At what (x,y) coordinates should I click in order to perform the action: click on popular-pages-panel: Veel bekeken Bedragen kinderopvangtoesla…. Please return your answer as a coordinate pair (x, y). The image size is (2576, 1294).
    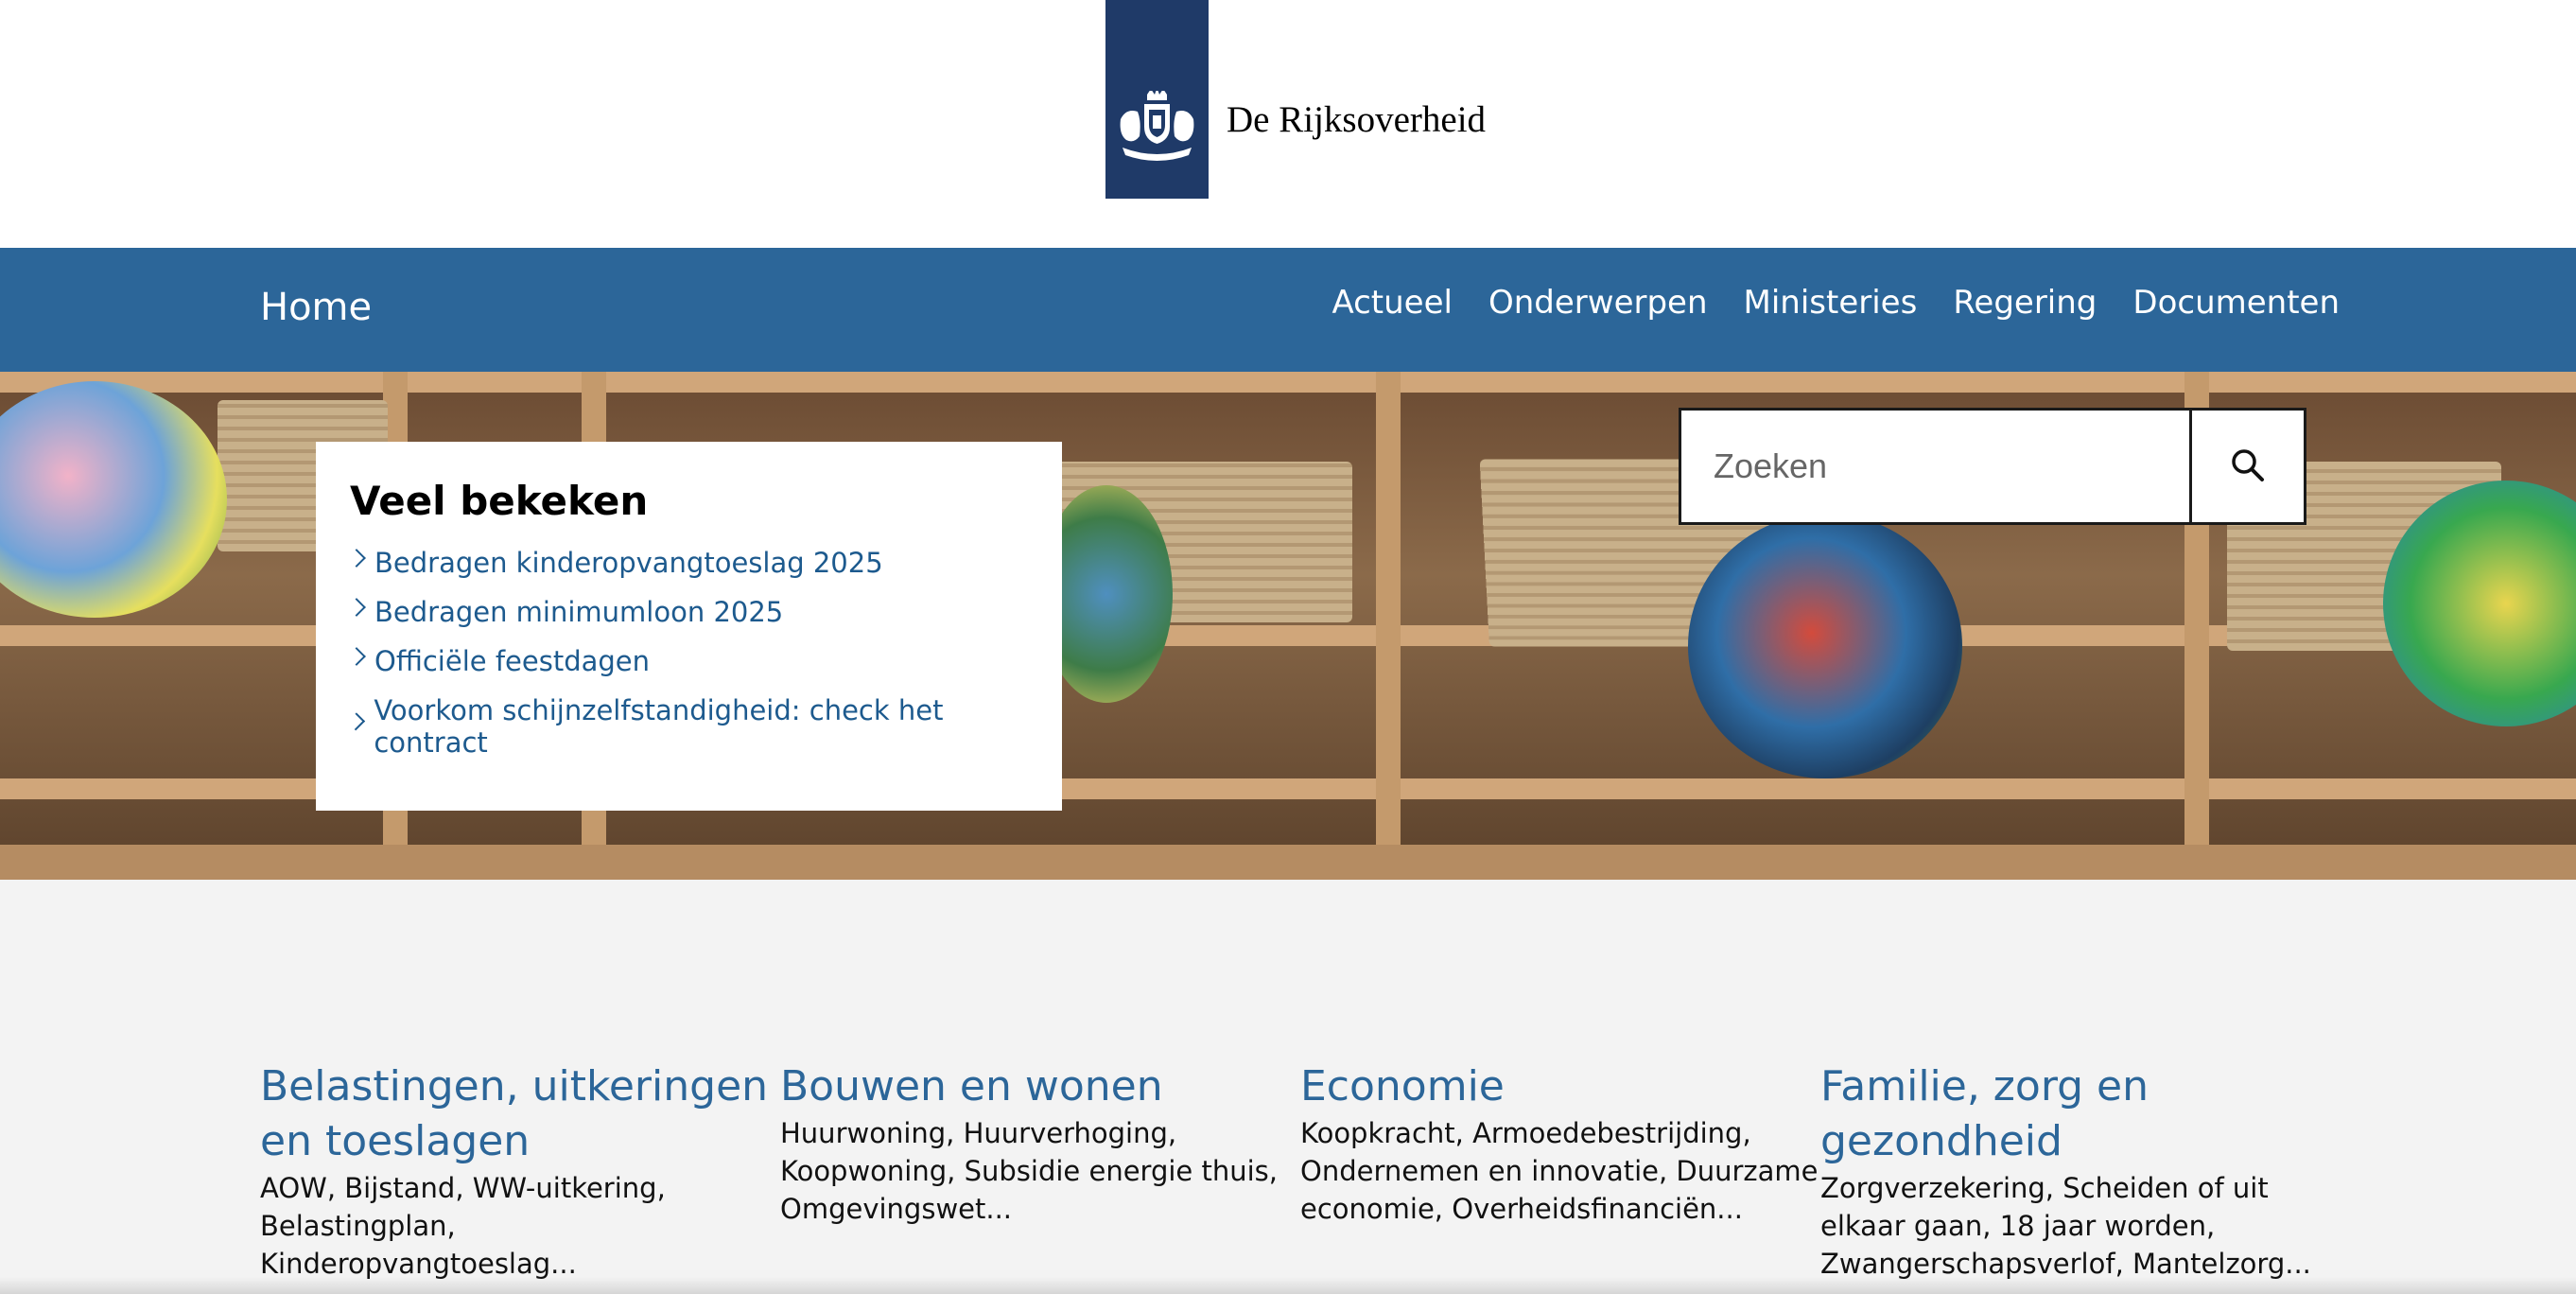
    Looking at the image, I should click on (689, 626).